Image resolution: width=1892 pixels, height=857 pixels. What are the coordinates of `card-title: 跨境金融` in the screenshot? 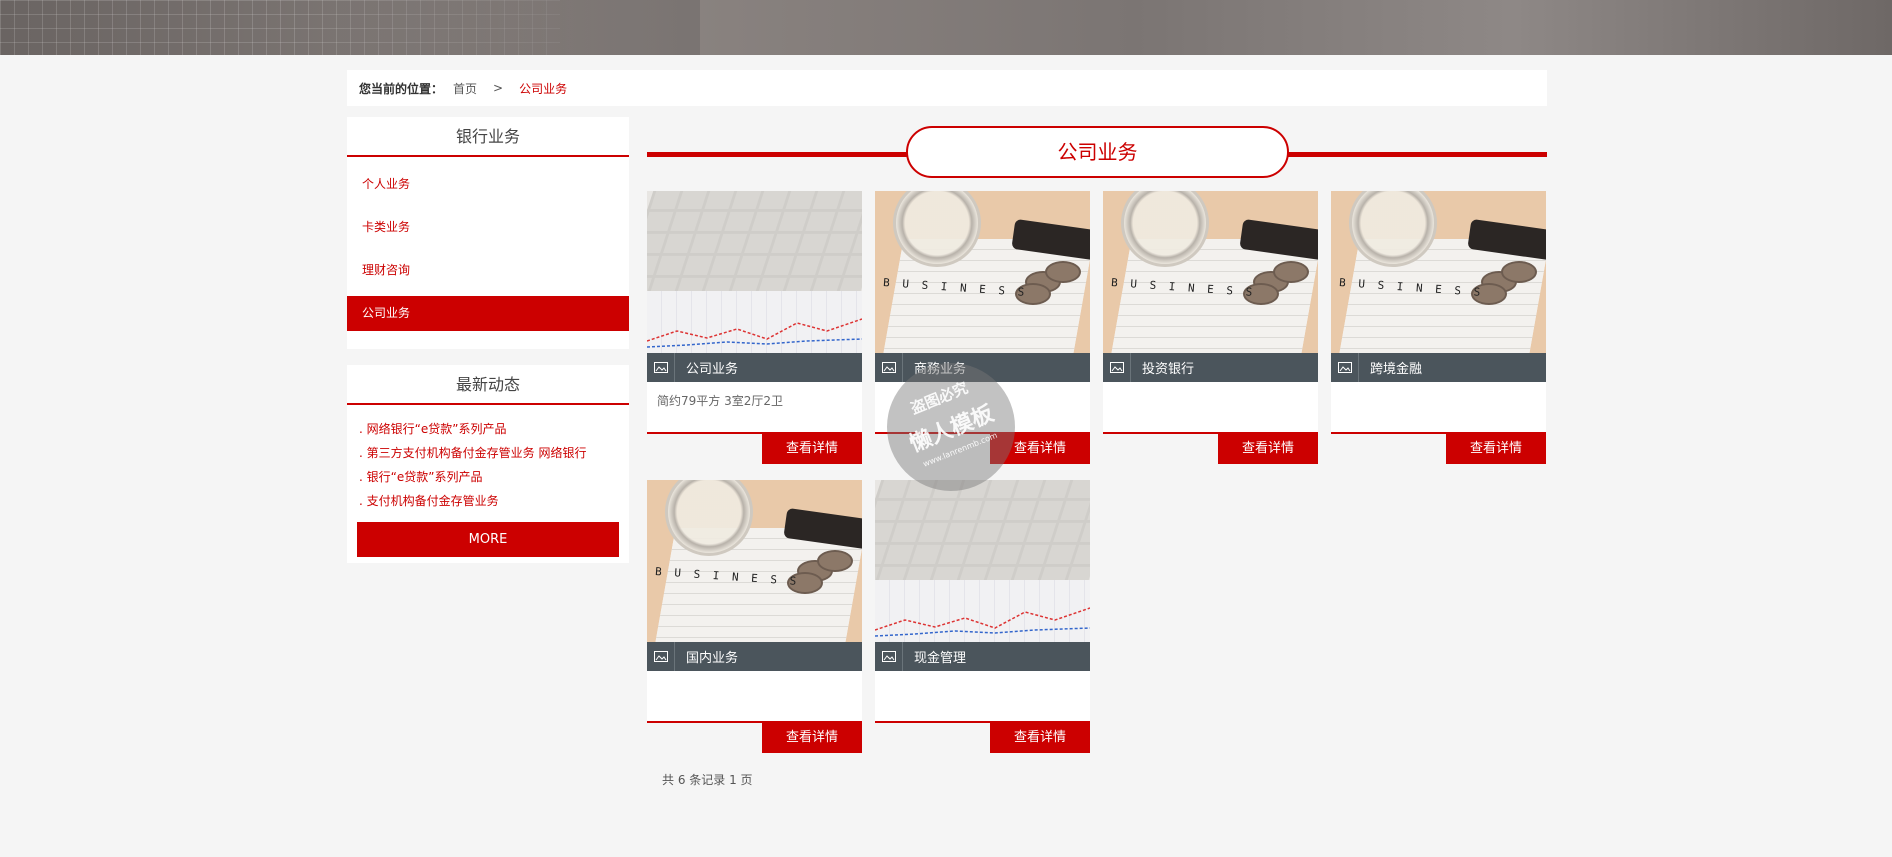 It's located at (1396, 369).